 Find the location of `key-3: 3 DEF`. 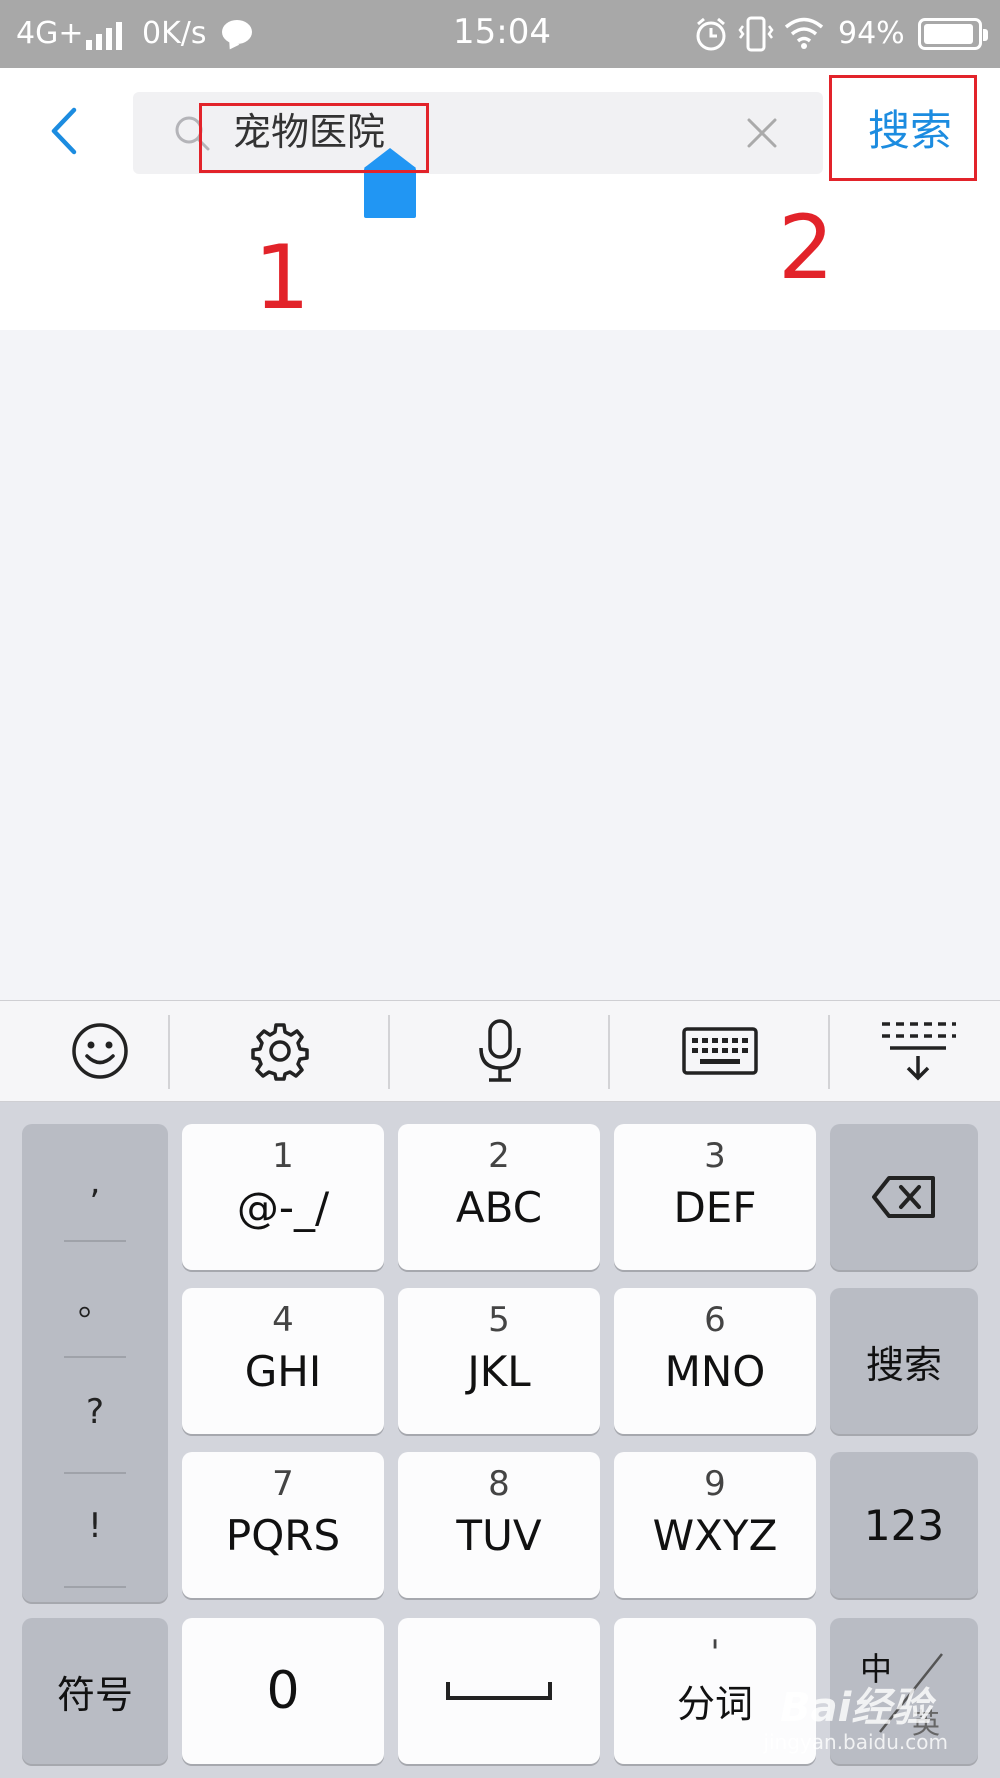

key-3: 3 DEF is located at coordinates (715, 1197).